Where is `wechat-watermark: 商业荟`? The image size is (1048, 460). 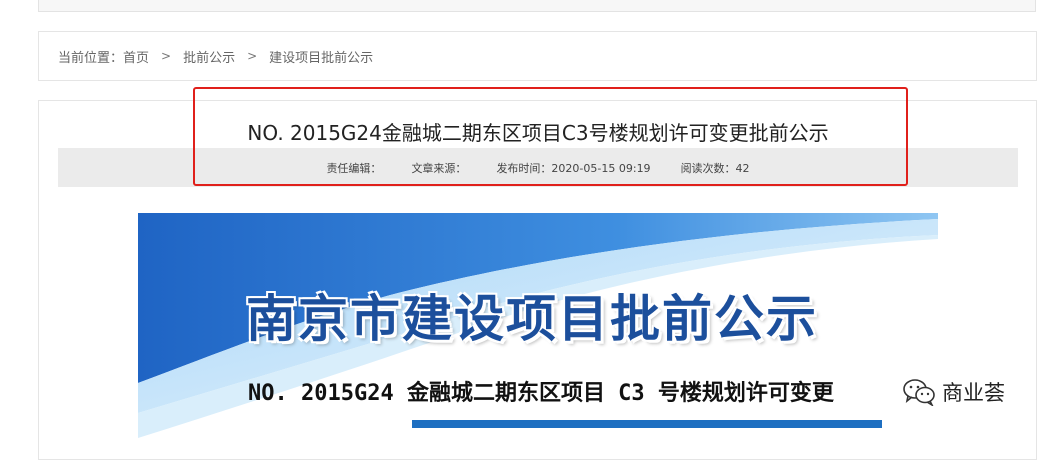 wechat-watermark: 商业荟 is located at coordinates (953, 392).